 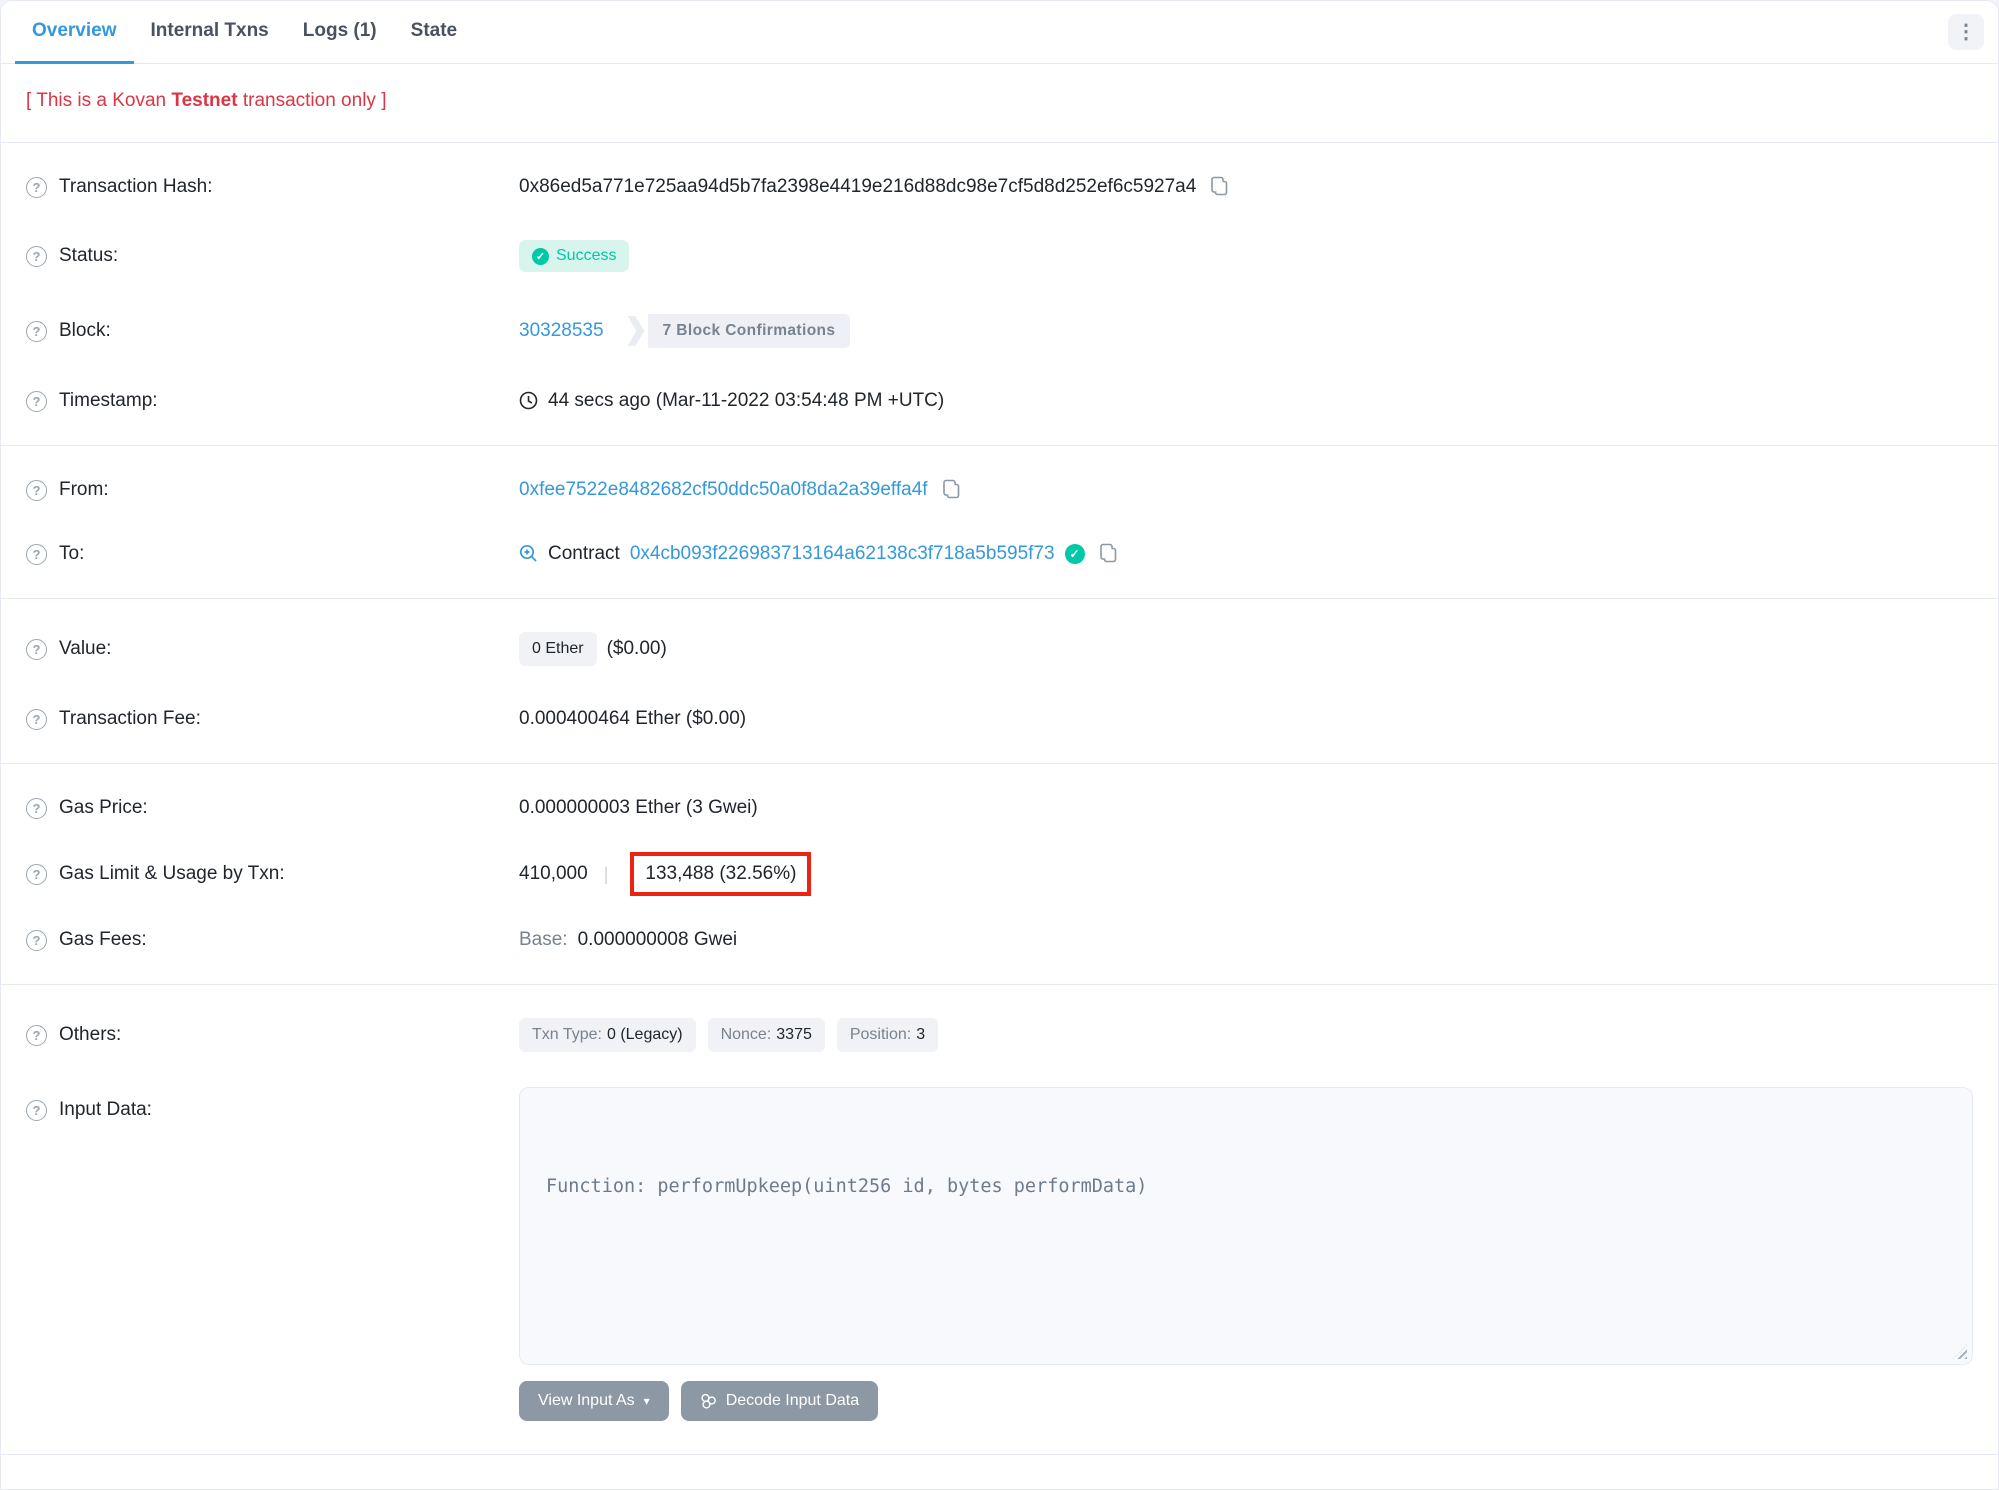 I want to click on warning-text-post: transaction only ], so click(x=312, y=100).